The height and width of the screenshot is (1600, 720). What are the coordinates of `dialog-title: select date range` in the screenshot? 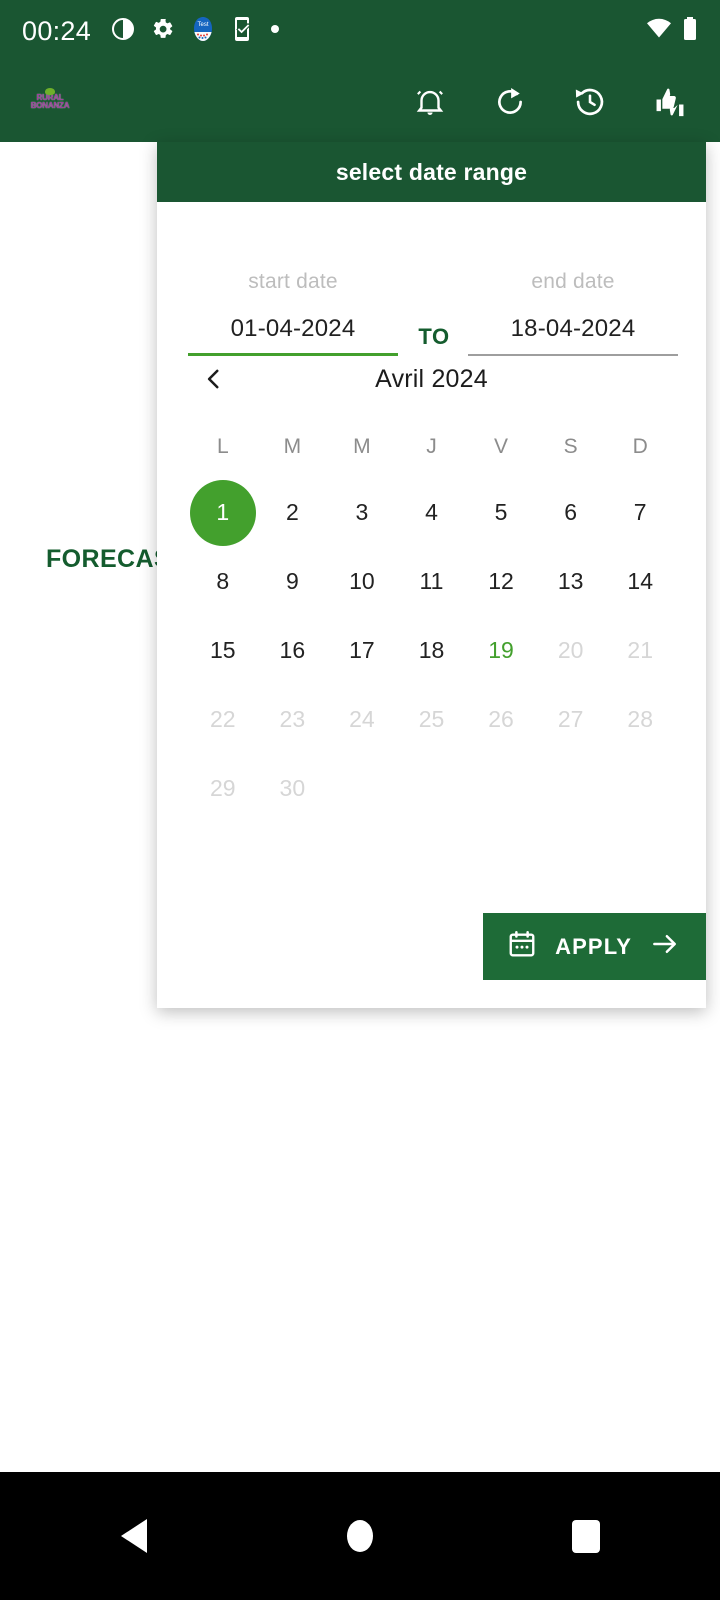 It's located at (431, 171).